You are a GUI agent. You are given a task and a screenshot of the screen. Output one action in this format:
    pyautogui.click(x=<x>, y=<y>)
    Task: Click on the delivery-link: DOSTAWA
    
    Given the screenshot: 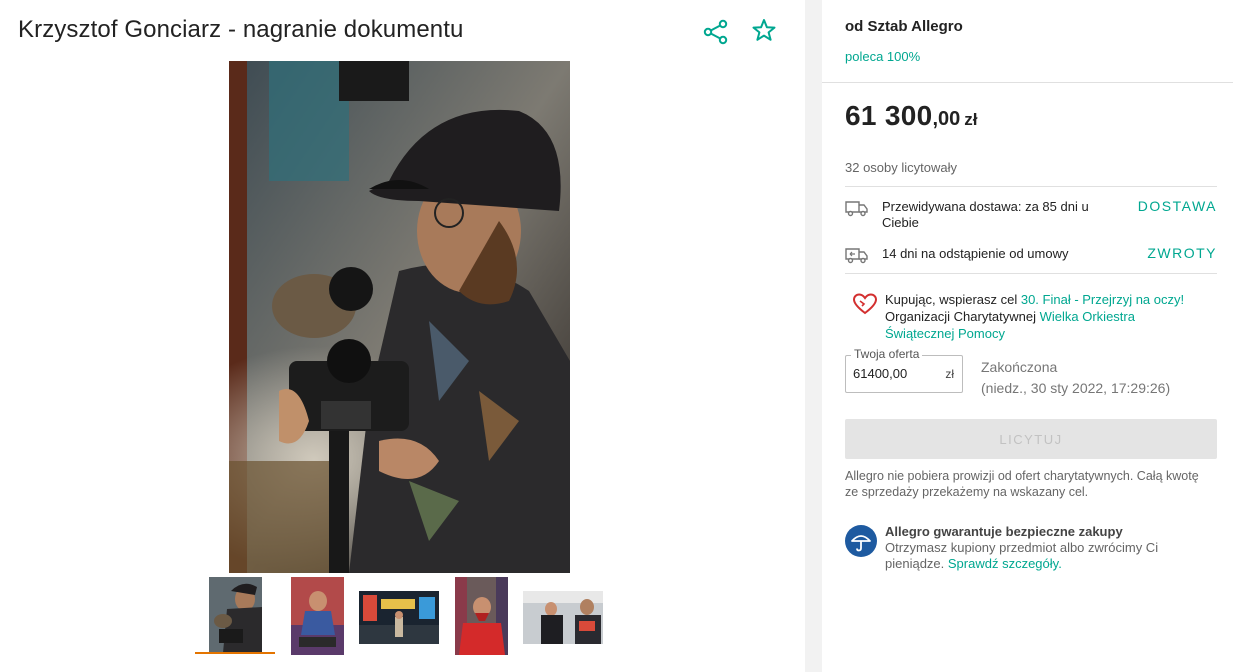 What is the action you would take?
    pyautogui.click(x=1177, y=206)
    